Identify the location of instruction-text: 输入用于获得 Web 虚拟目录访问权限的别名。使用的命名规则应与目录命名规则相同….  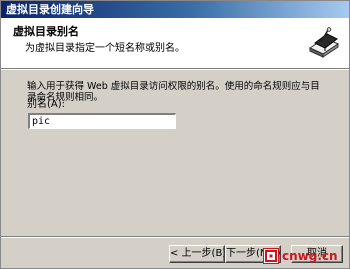
(173, 92).